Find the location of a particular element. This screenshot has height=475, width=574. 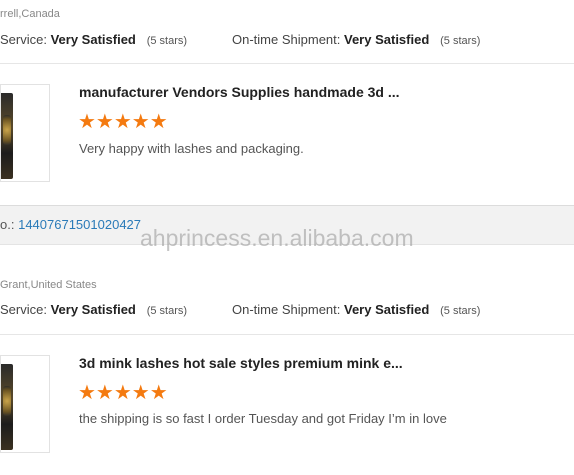

order-number-row: o.: 1440767150102042​7 is located at coordinates (70, 224).